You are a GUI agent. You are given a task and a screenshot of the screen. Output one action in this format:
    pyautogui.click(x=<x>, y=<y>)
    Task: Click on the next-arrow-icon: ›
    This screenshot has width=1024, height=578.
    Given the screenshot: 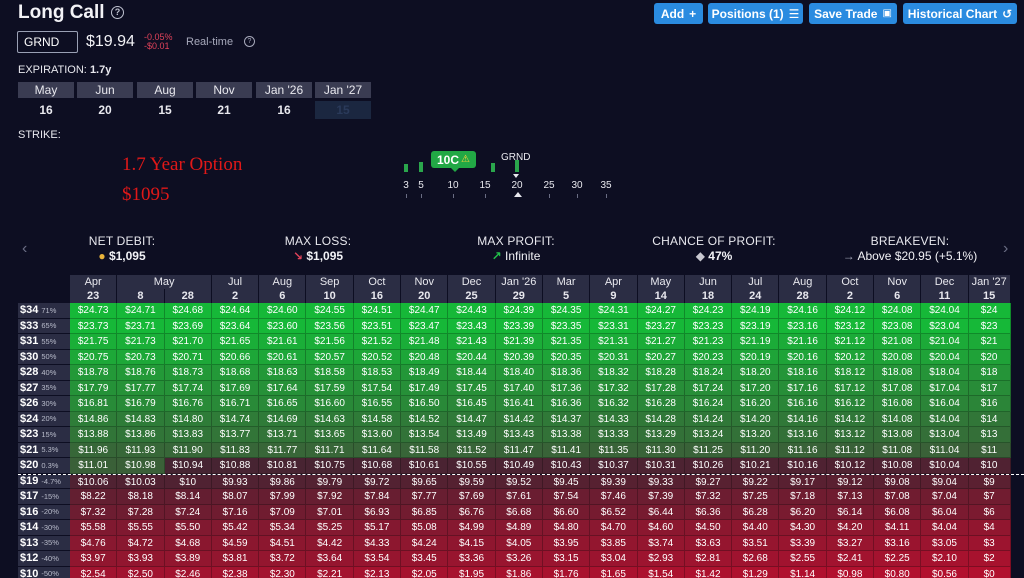 What is the action you would take?
    pyautogui.click(x=1005, y=249)
    